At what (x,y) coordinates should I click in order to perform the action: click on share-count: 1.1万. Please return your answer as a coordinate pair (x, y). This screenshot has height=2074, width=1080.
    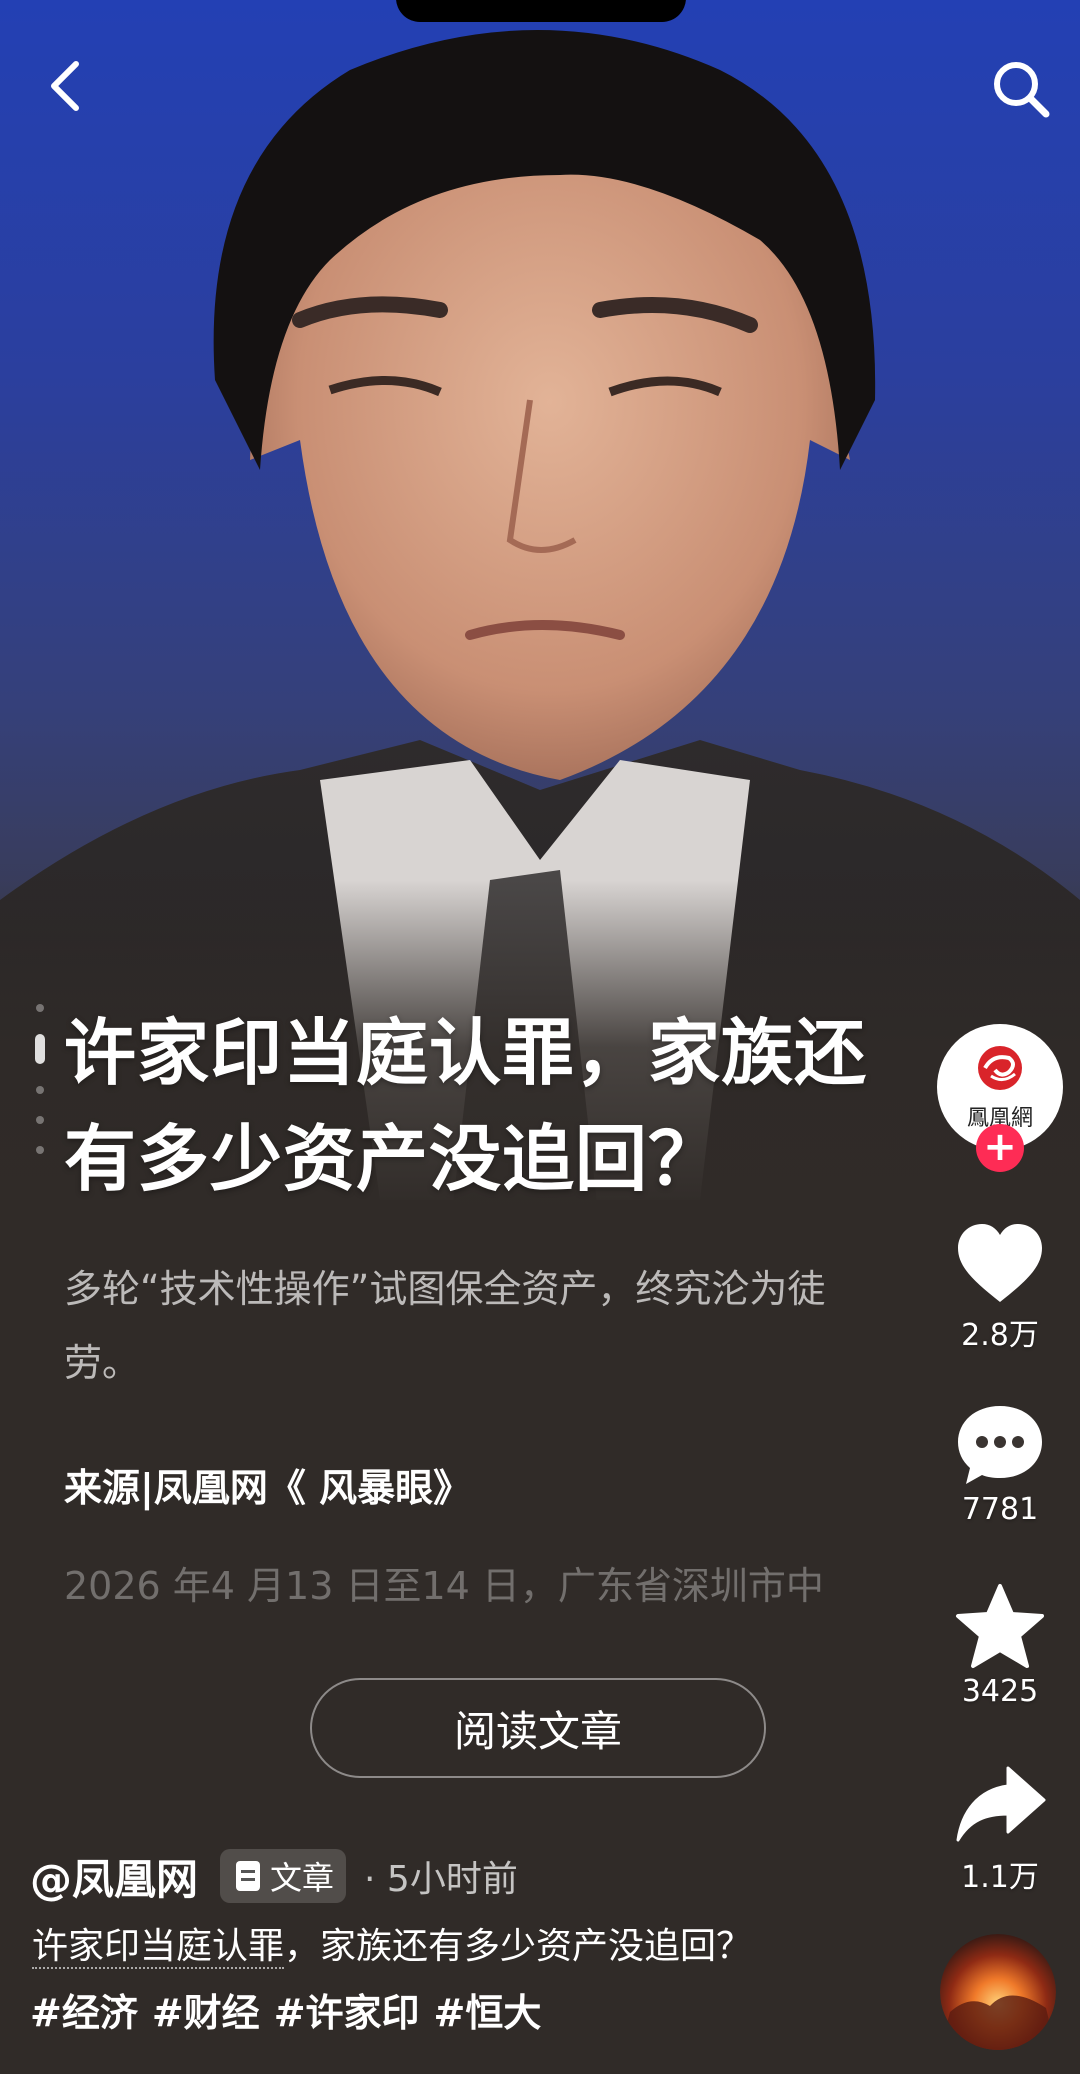
    Looking at the image, I should click on (1000, 1877).